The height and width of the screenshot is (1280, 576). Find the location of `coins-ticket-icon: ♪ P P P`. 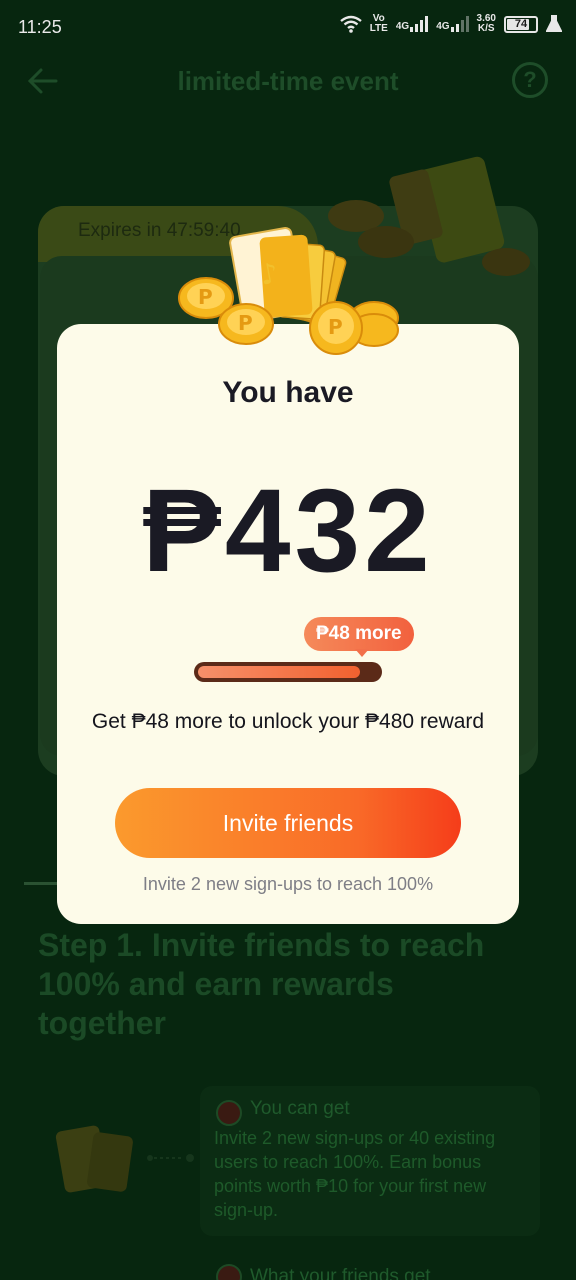

coins-ticket-icon: ♪ P P P is located at coordinates (288, 291).